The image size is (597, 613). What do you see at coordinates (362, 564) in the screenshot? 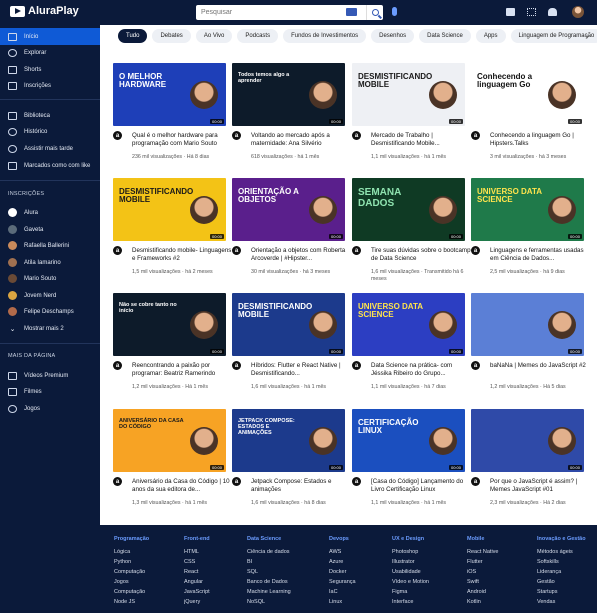
I see `footer-link: Azure` at bounding box center [362, 564].